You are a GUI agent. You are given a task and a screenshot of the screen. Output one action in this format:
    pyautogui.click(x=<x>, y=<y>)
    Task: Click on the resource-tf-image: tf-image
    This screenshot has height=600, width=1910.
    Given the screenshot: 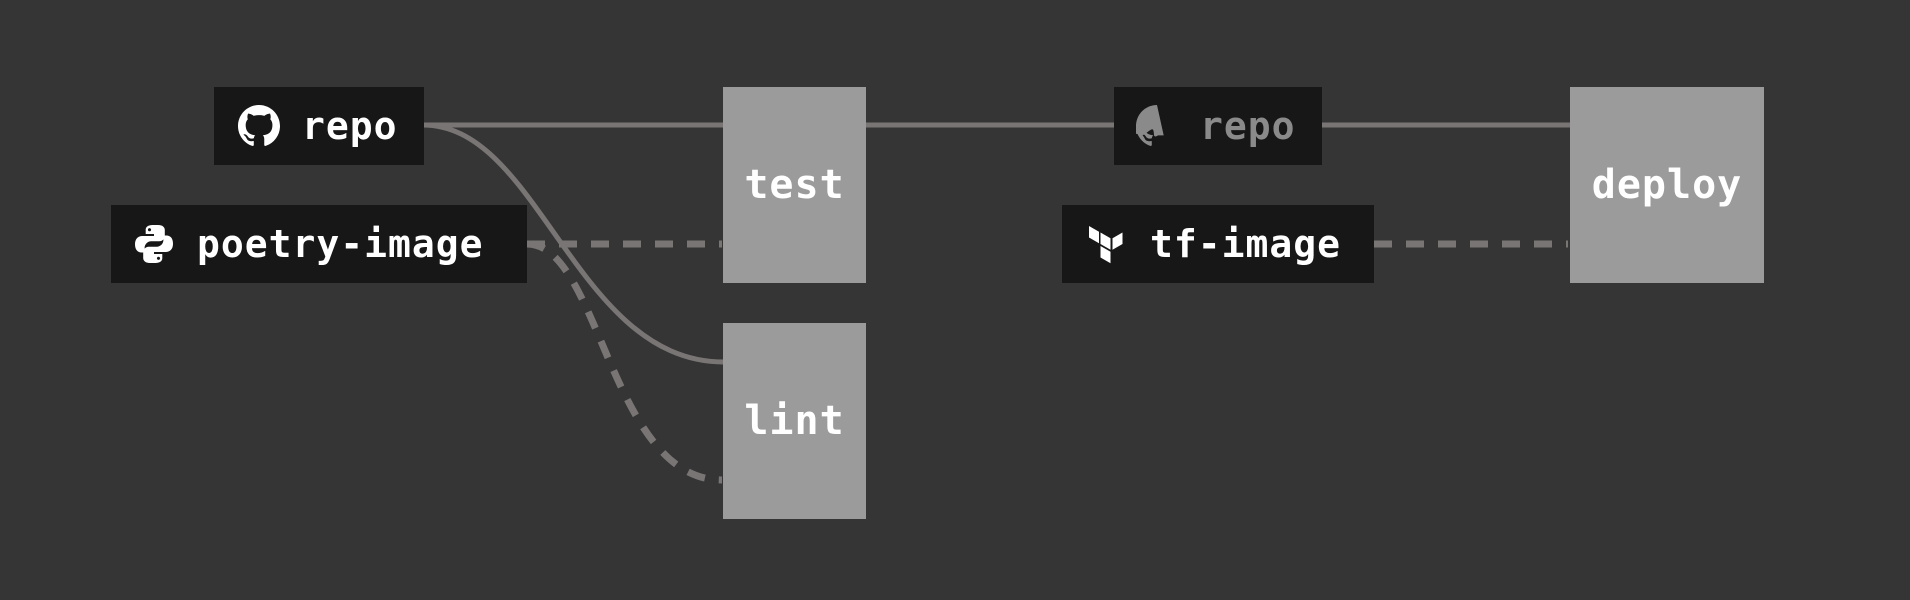 What is the action you would take?
    pyautogui.click(x=1218, y=244)
    